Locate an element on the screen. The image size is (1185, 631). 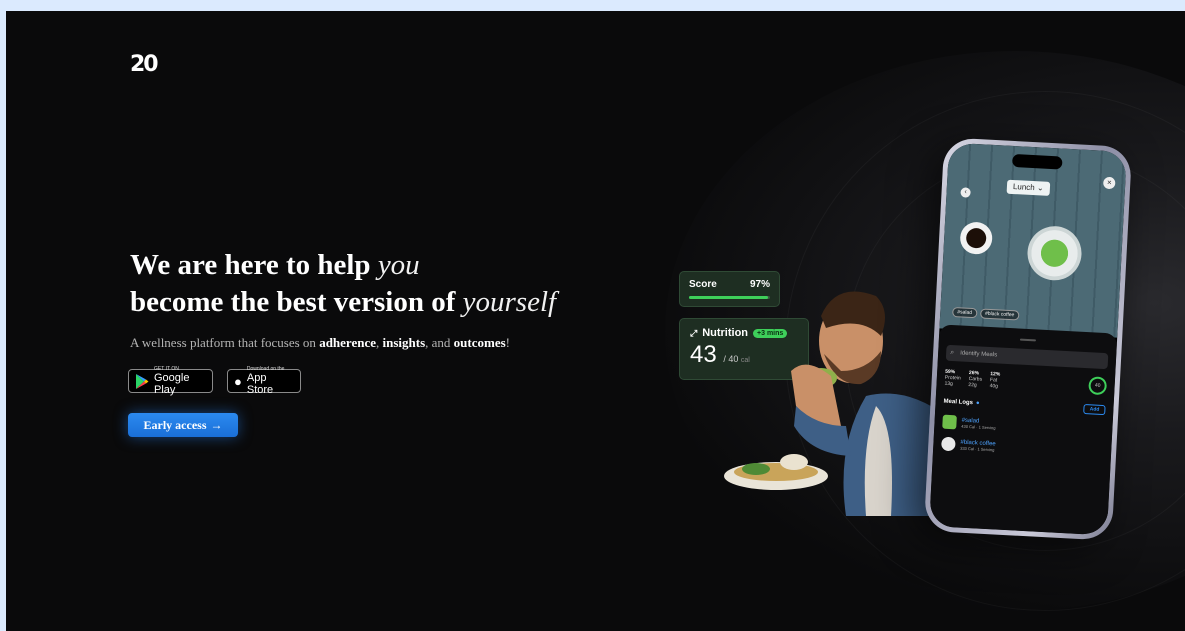
subline-sep: , and is located at coordinates (438, 342).